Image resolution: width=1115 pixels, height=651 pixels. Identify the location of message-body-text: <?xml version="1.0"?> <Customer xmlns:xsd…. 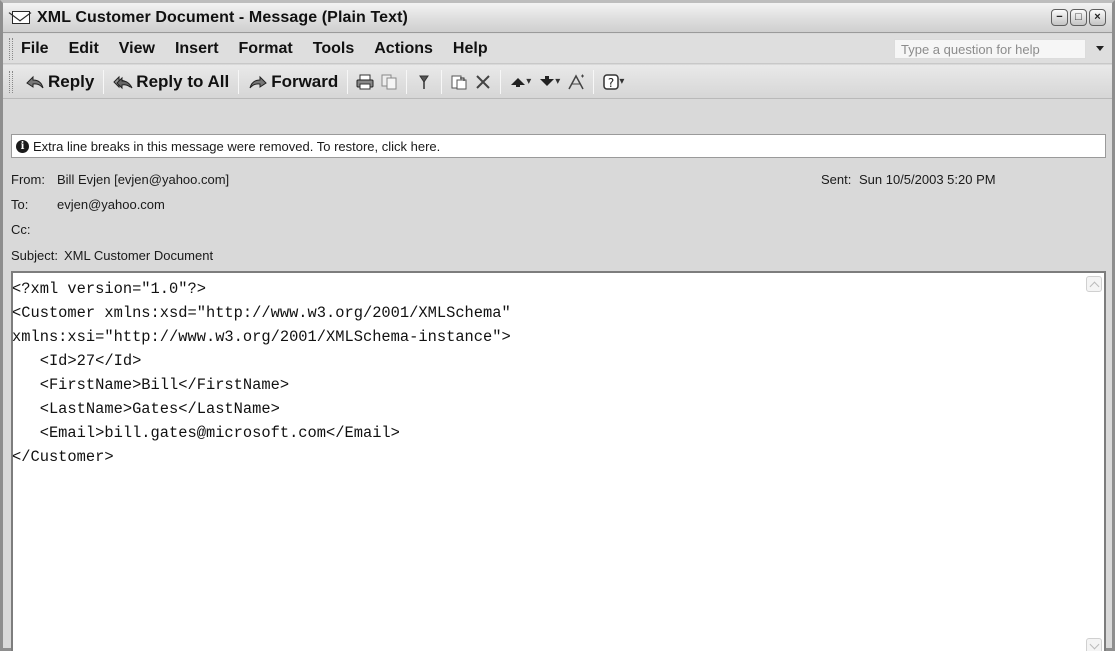
(261, 373).